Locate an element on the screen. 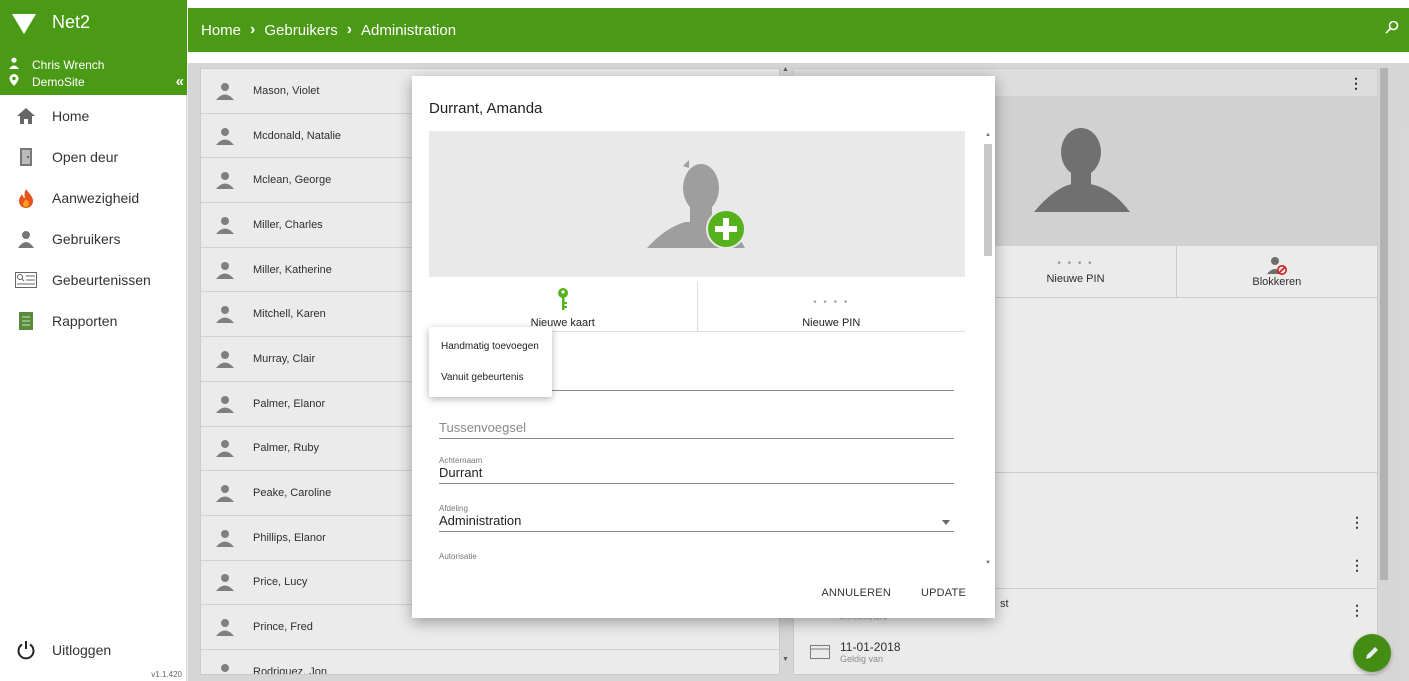  person-icon is located at coordinates (26, 239).